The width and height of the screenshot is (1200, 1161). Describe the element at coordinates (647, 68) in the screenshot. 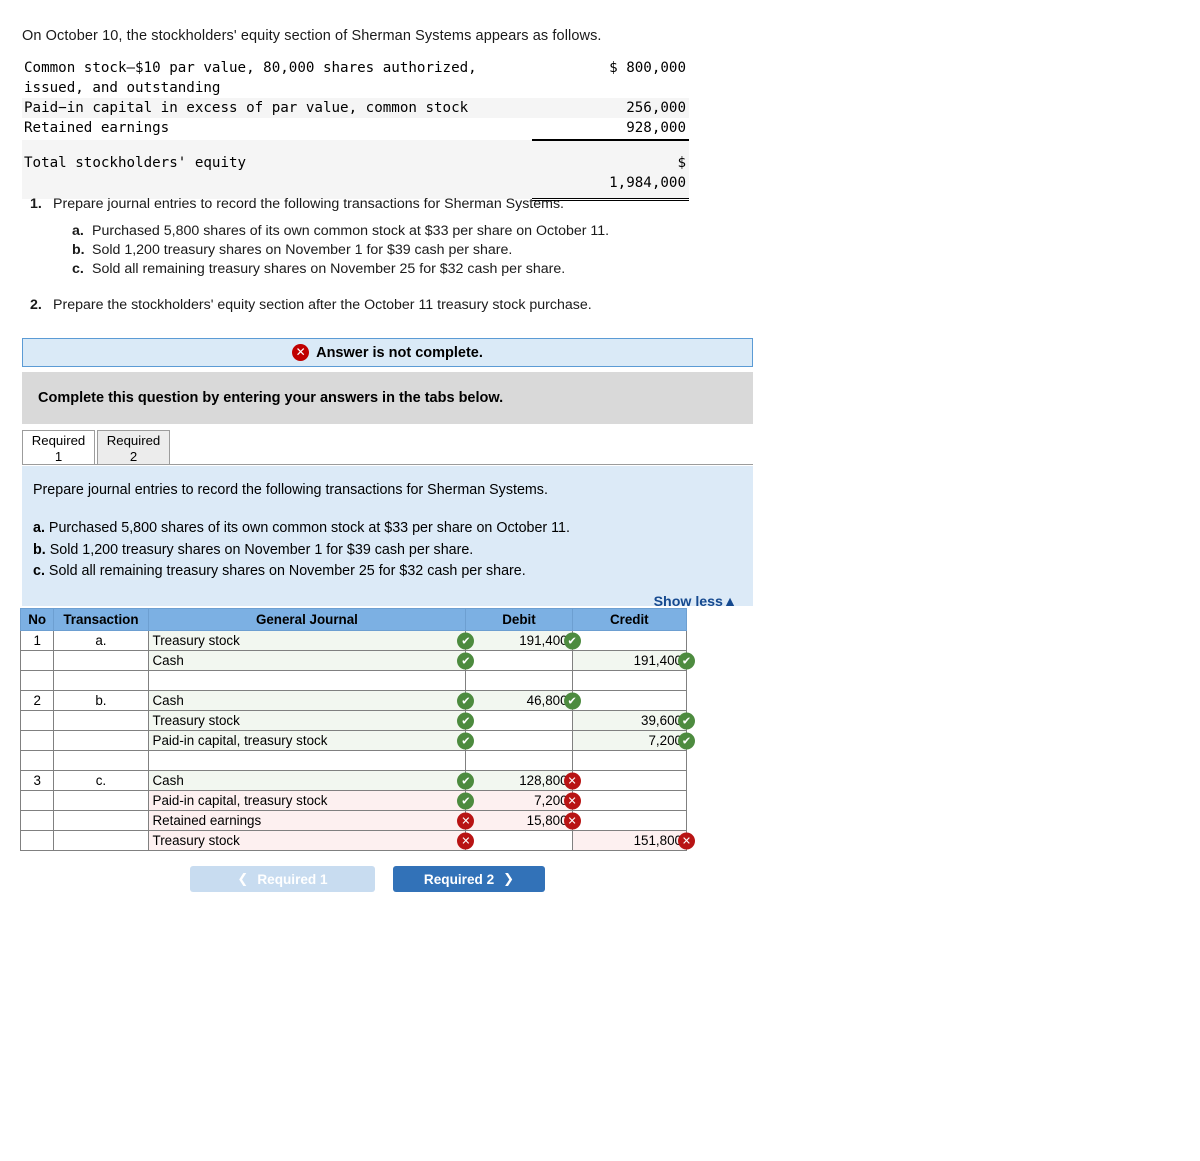

I see `equity-amount: $ 800,000` at that location.